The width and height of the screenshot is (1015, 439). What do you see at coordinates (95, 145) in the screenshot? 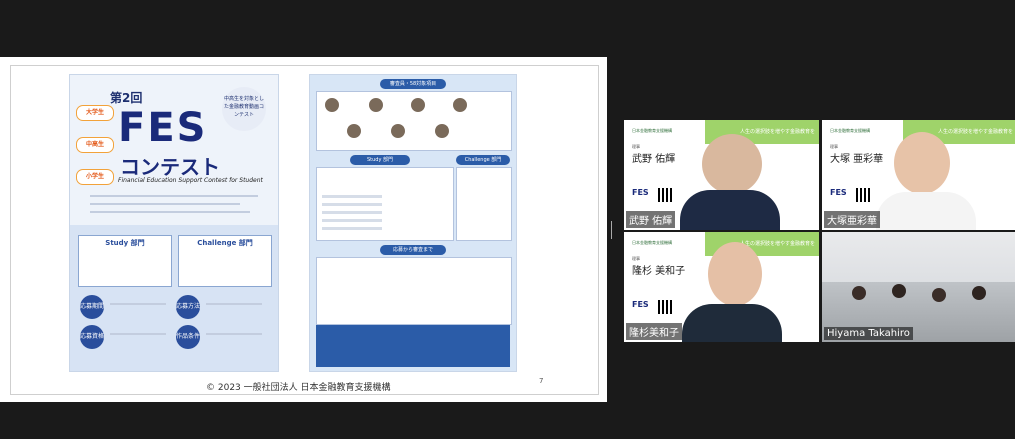
I see `bubble-highschool: 中高生` at bounding box center [95, 145].